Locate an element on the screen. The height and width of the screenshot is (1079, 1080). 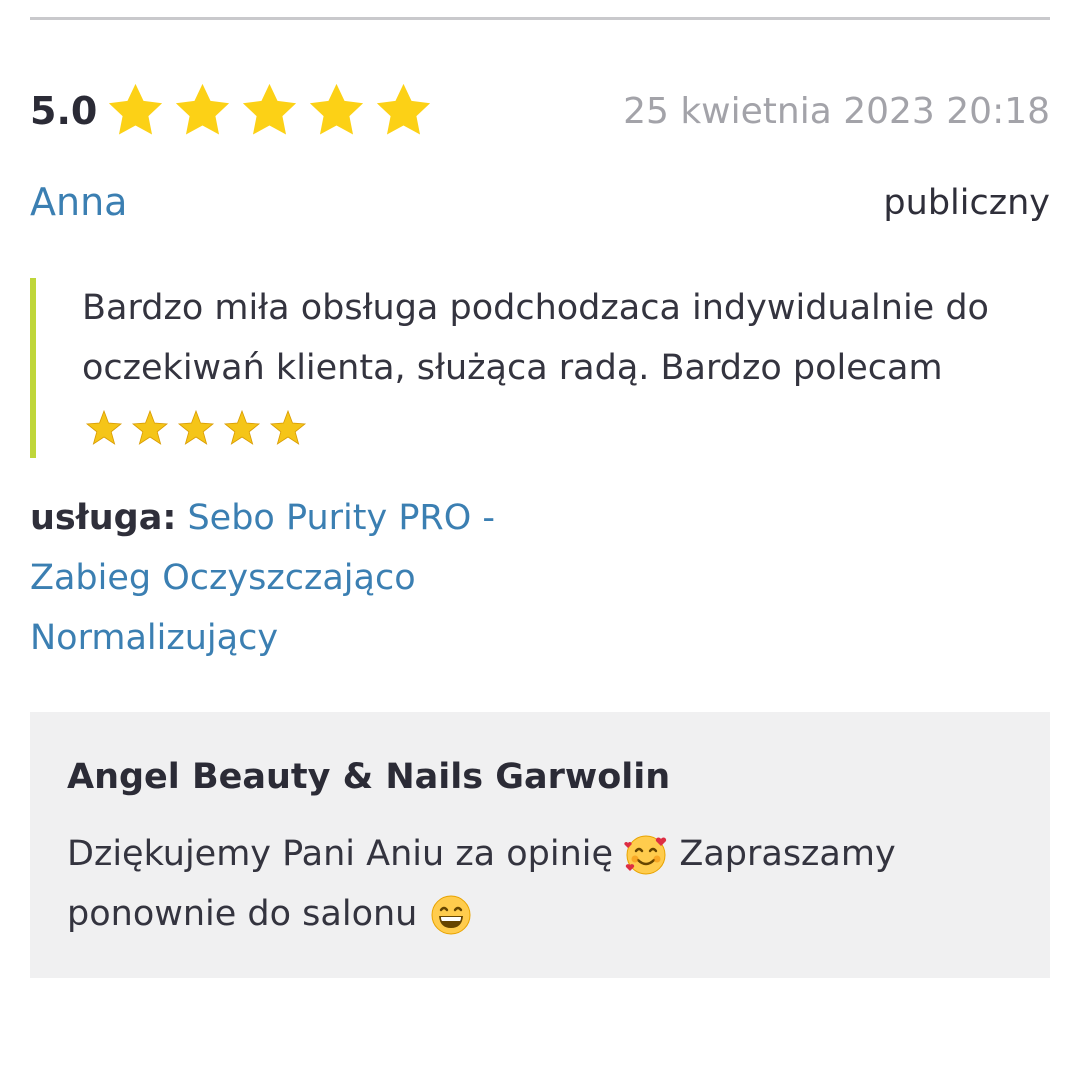
rating-value: 5.0 is located at coordinates (64, 111).